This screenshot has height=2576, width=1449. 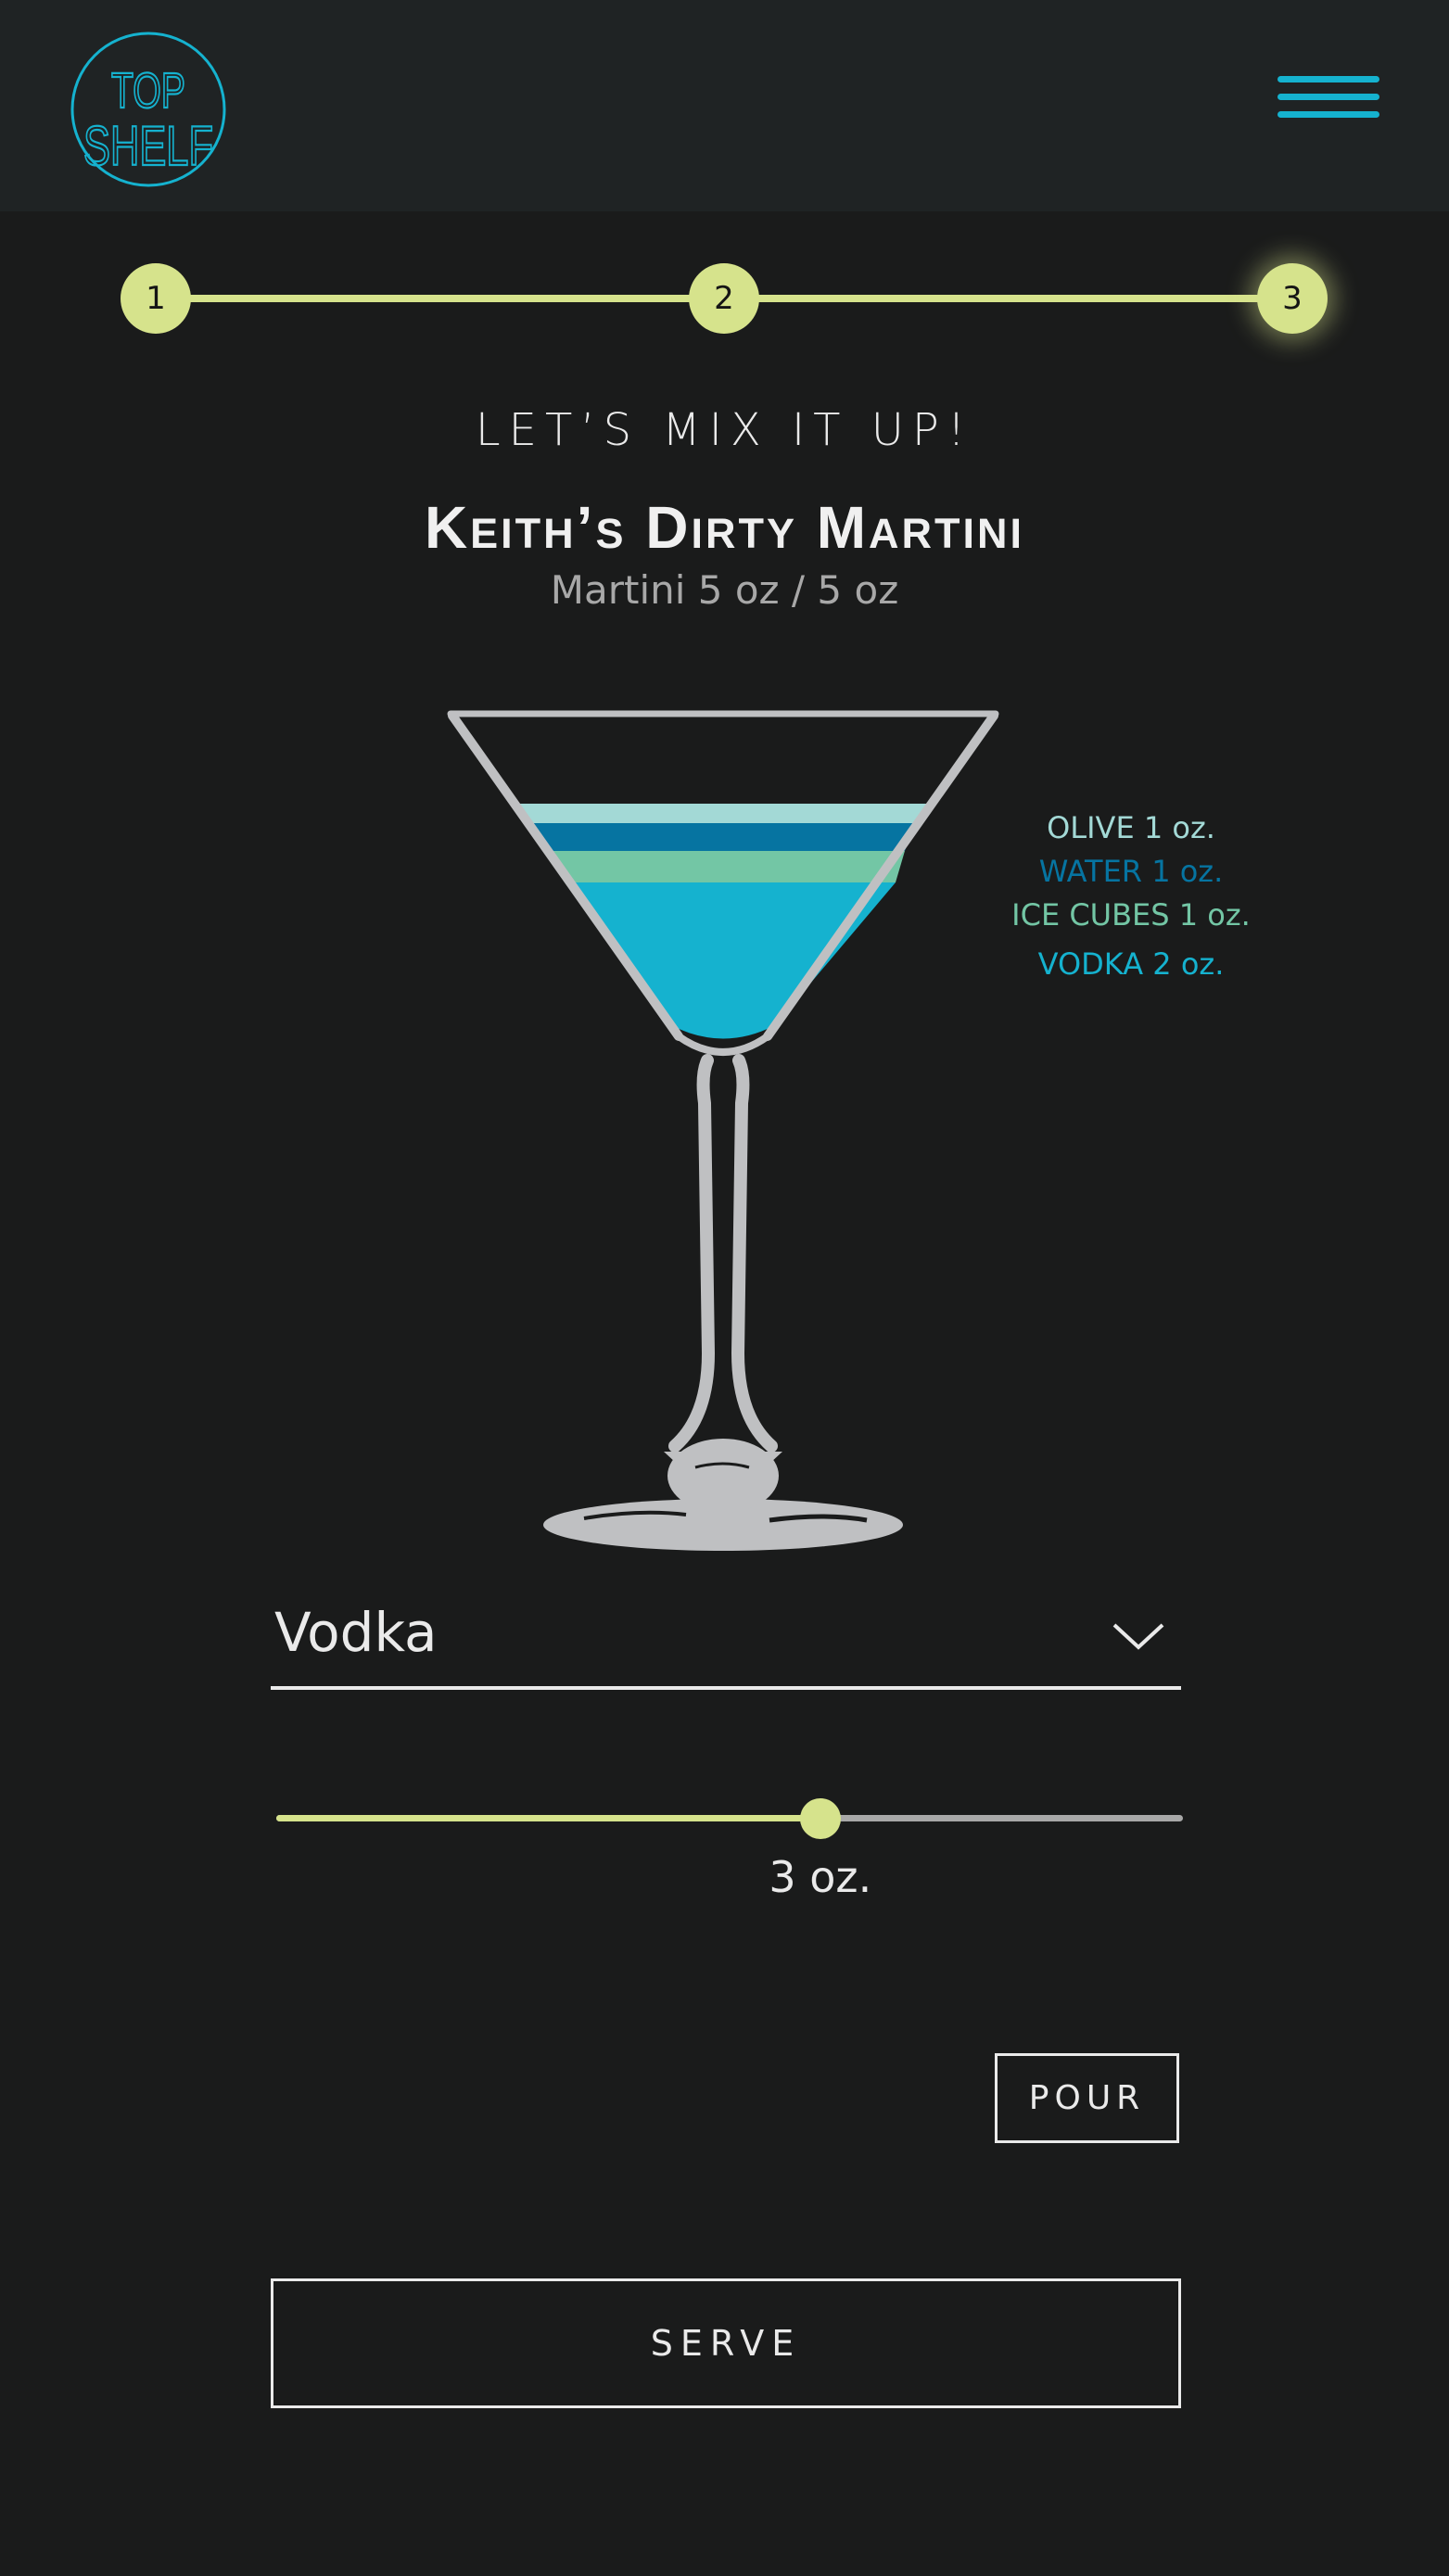 I want to click on legend-item-ice-cubes: ICE CUBES 1 oz., so click(x=1131, y=915).